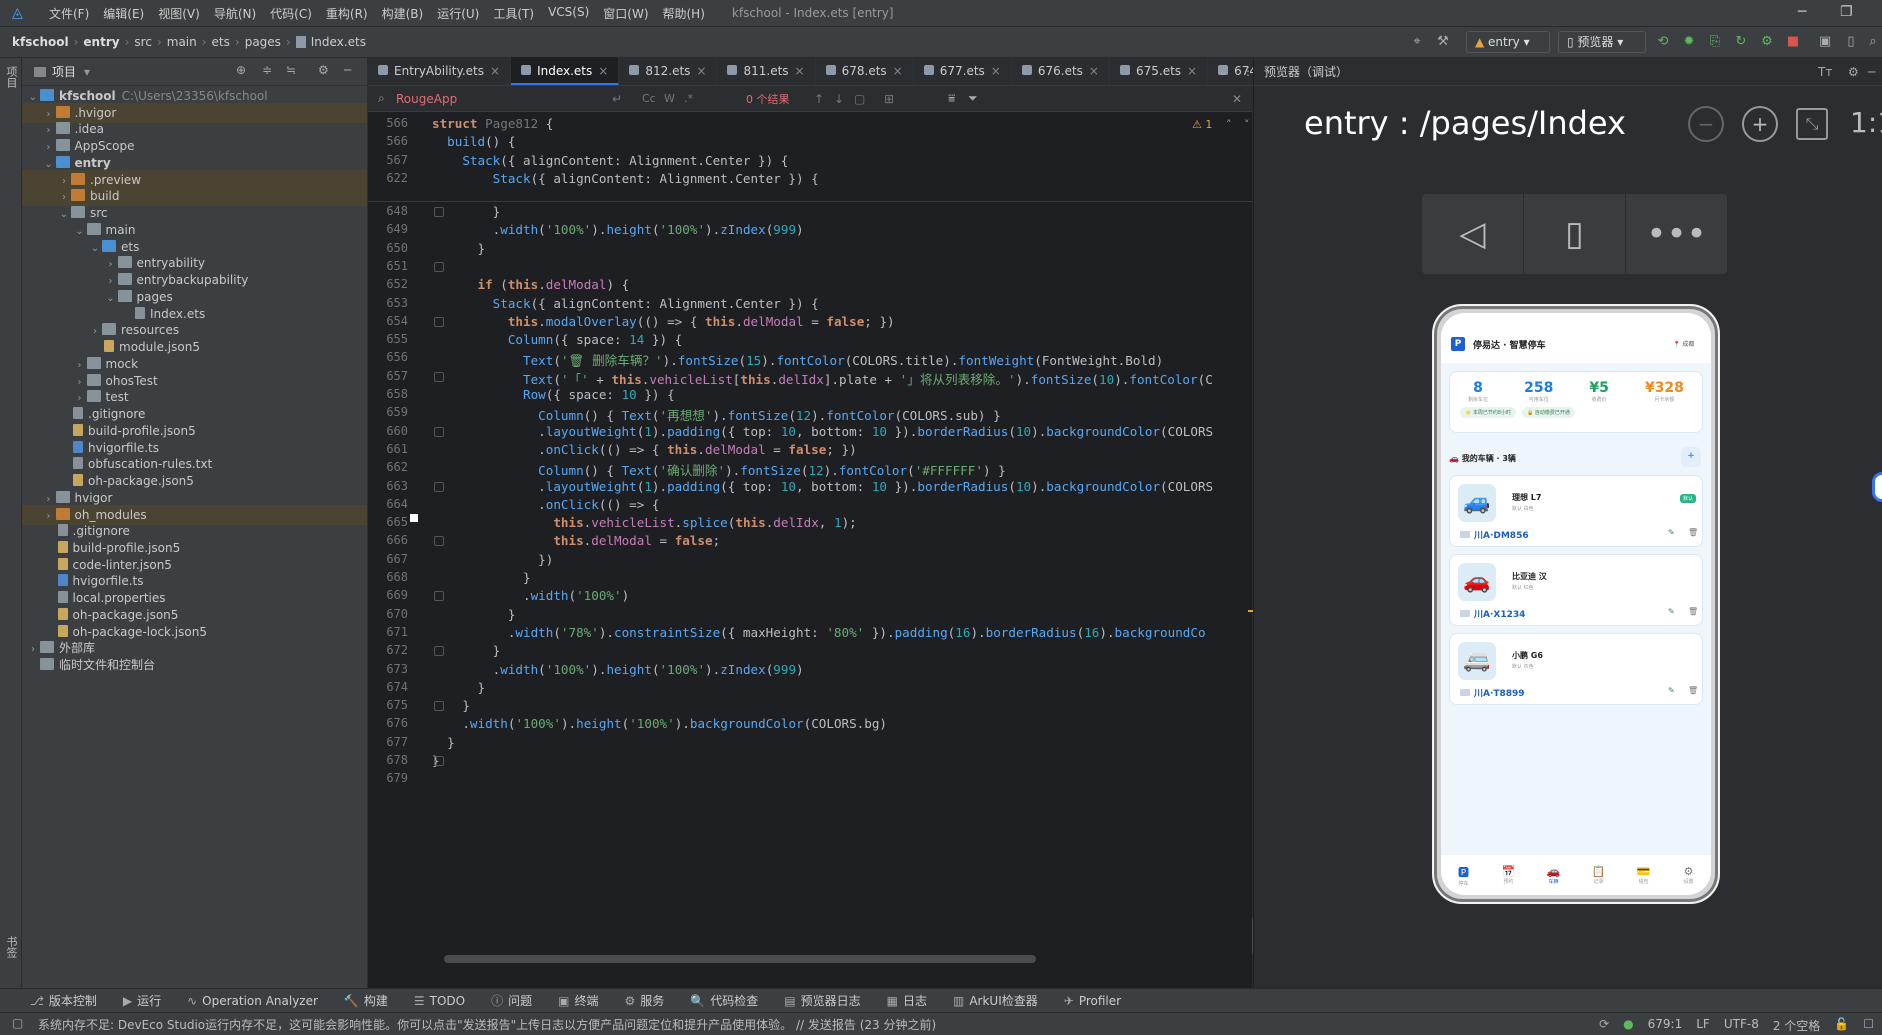  Describe the element at coordinates (565, 71) in the screenshot. I see `editor-tab: Index.ets ×` at that location.